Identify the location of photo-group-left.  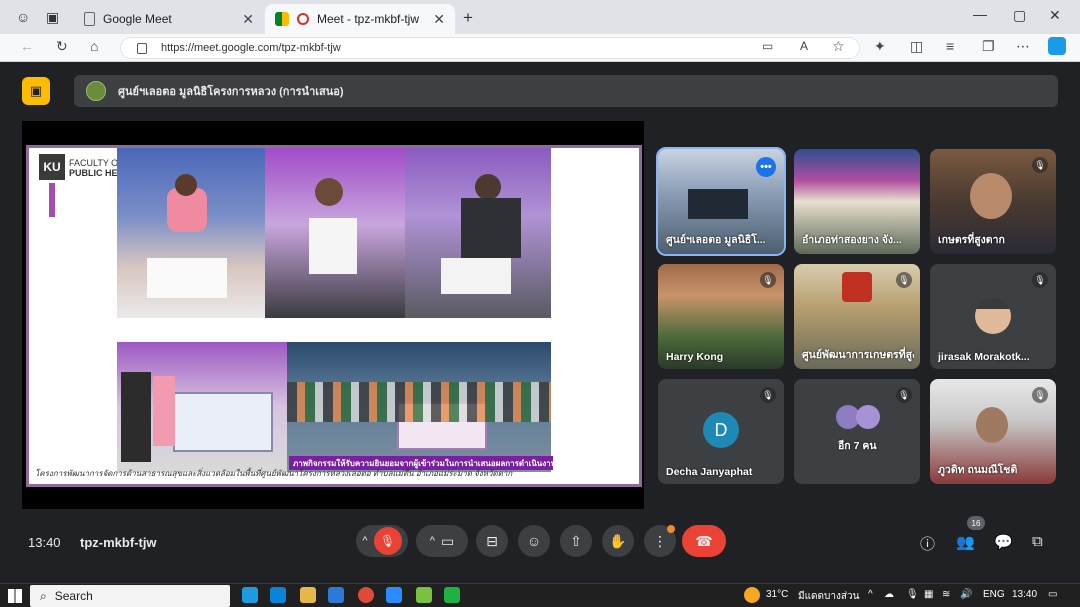
(202, 407).